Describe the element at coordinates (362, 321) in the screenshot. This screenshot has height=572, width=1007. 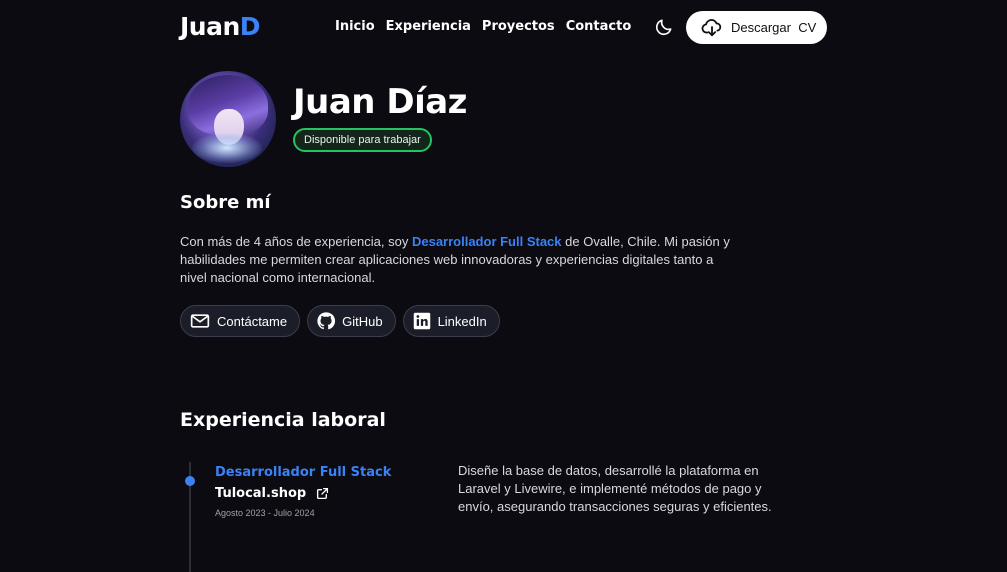
I see `github-label: GitHub` at that location.